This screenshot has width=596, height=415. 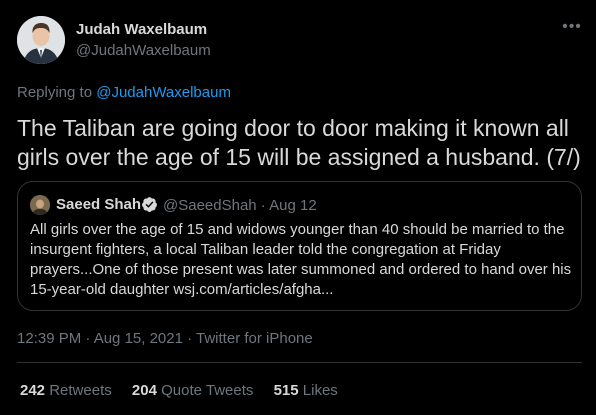 What do you see at coordinates (141, 29) in the screenshot?
I see `author-name: Judah Waxelbaum` at bounding box center [141, 29].